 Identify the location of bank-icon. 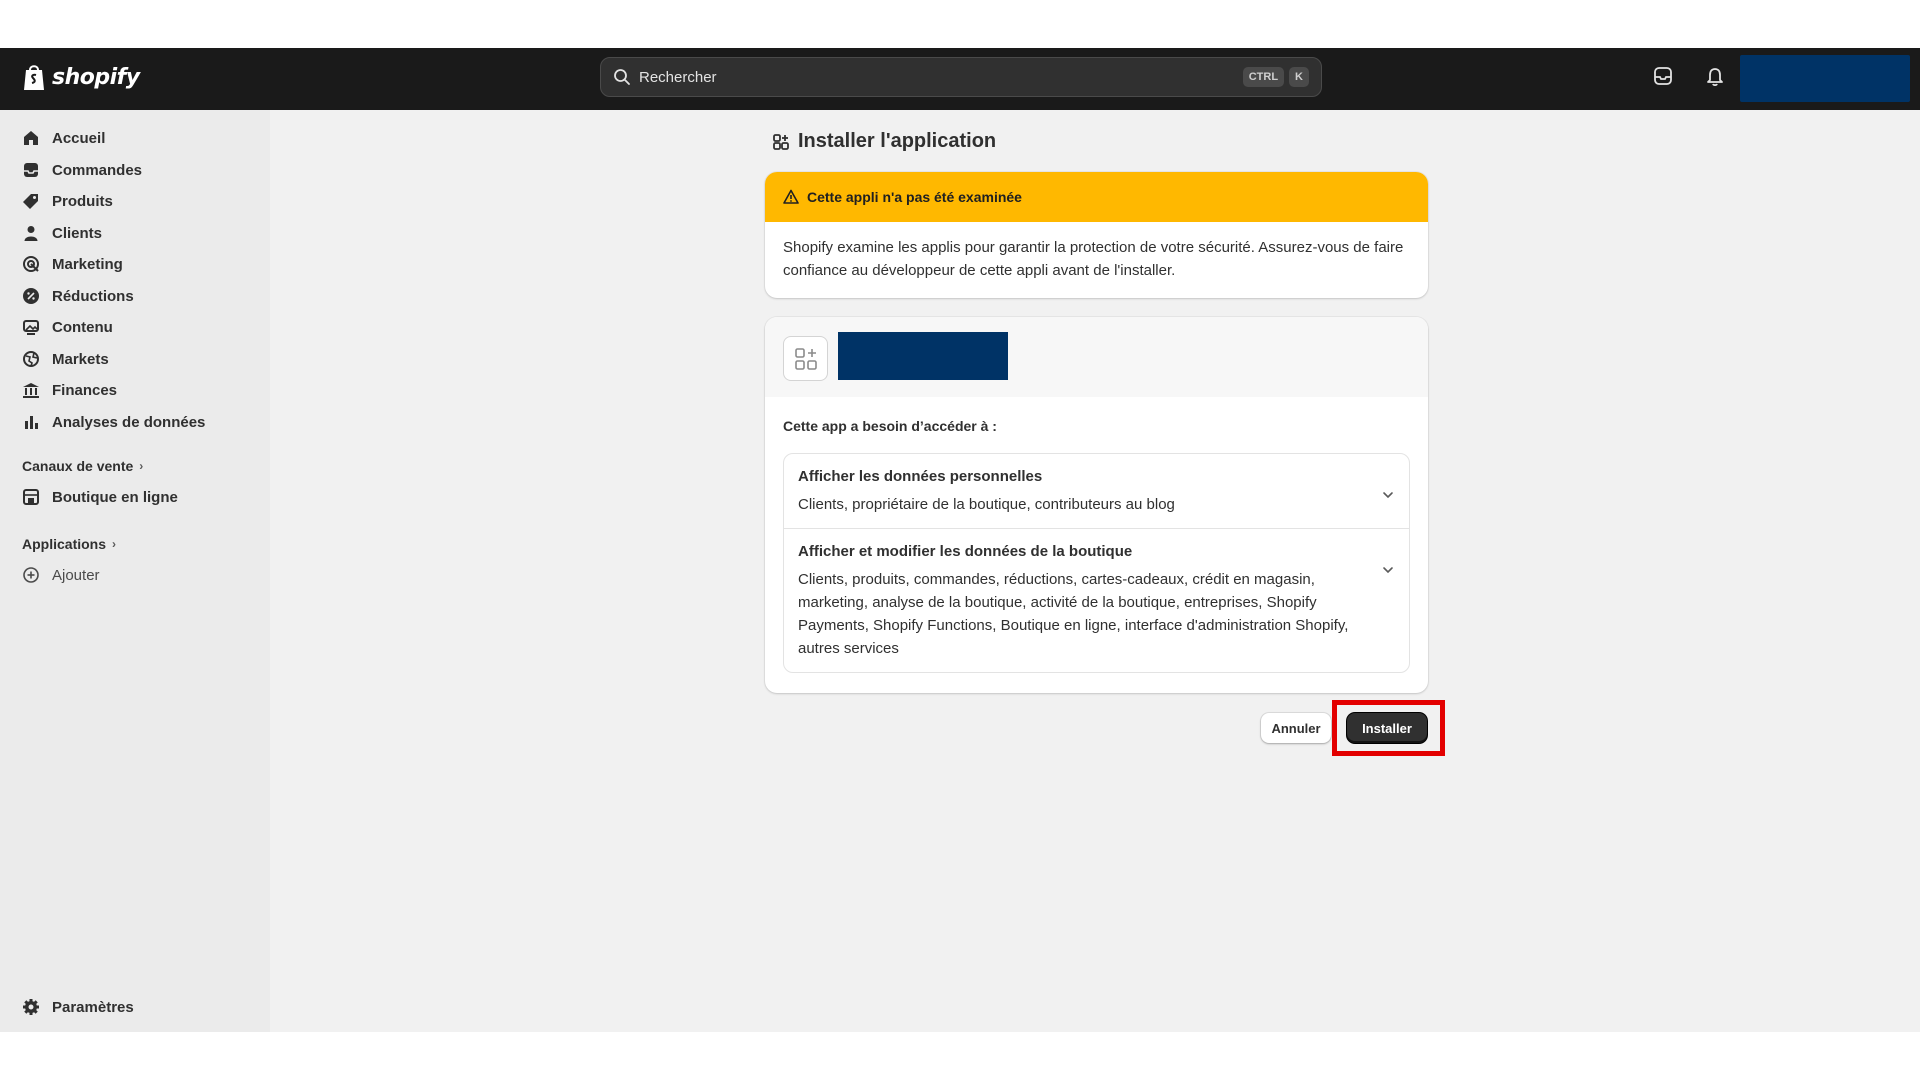
(31, 390).